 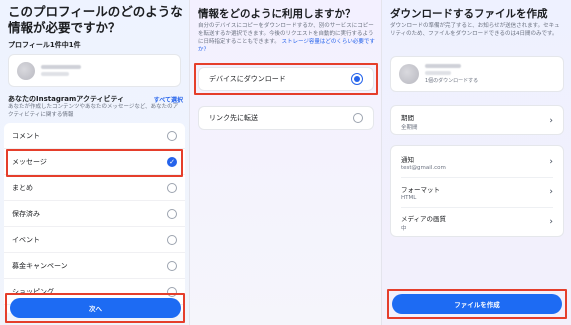 What do you see at coordinates (94, 70) in the screenshot?
I see `profile-card` at bounding box center [94, 70].